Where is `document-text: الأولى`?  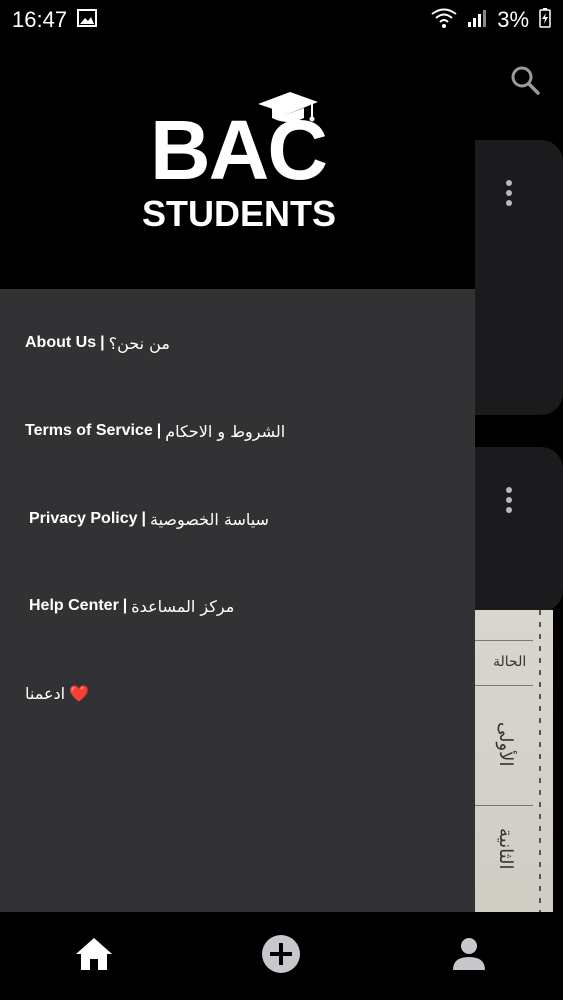
document-text: الأولى is located at coordinates (505, 744).